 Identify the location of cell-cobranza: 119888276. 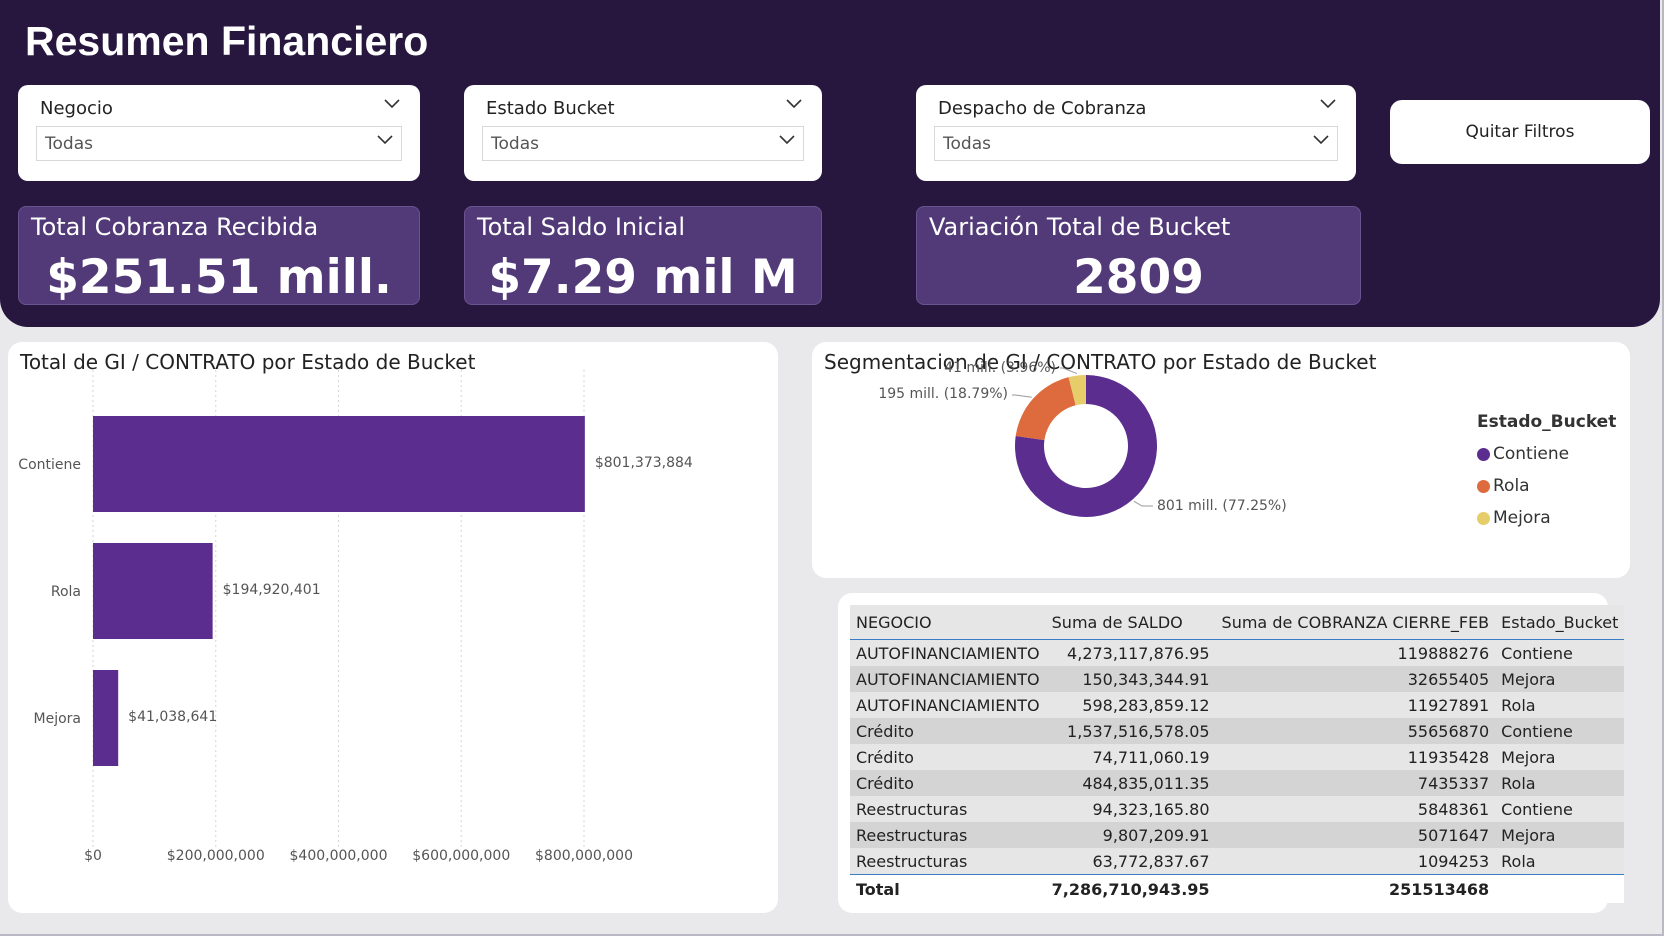
(1355, 652).